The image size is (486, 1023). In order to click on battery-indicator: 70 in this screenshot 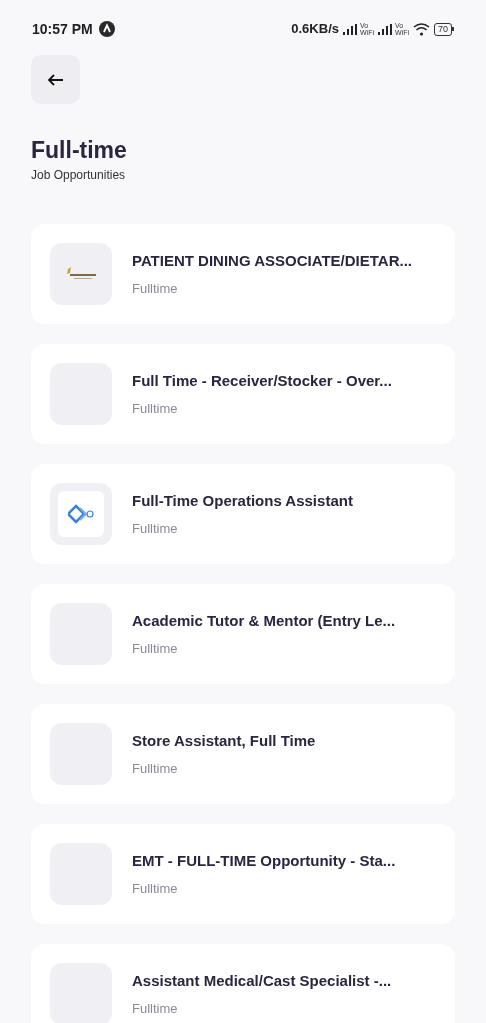, I will do `click(444, 29)`.